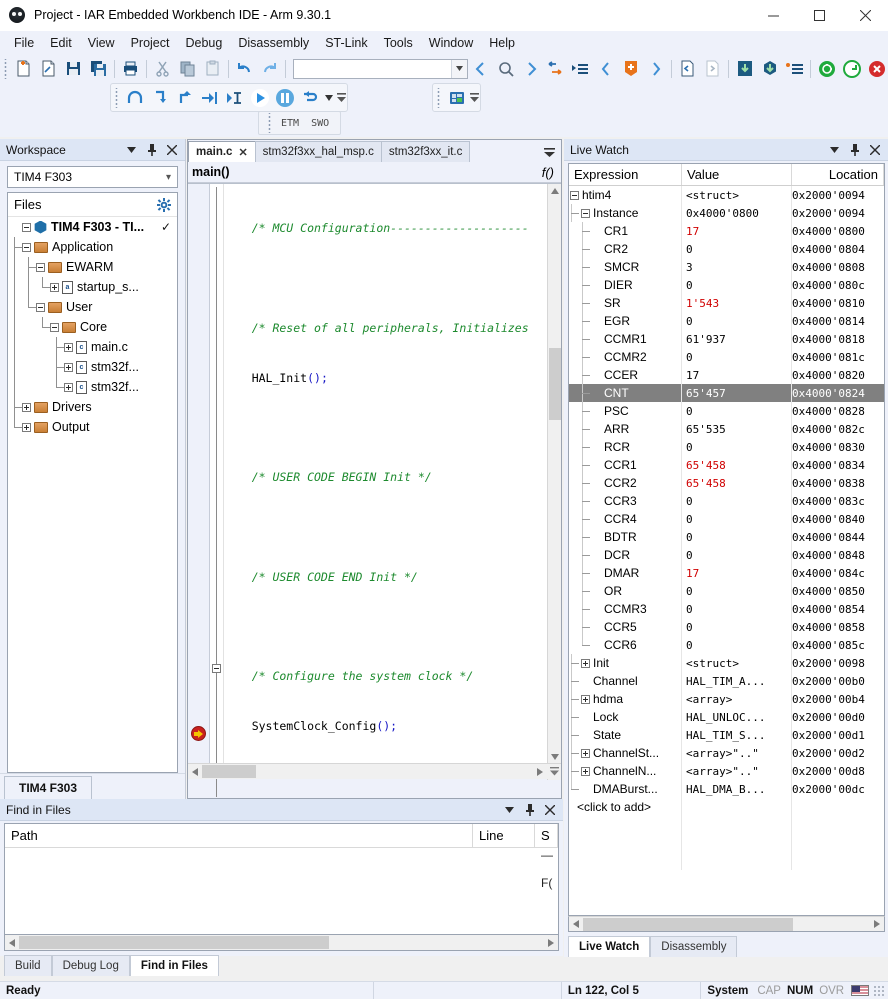 This screenshot has width=888, height=999. What do you see at coordinates (877, 924) in the screenshot?
I see `scroll-right-icon` at bounding box center [877, 924].